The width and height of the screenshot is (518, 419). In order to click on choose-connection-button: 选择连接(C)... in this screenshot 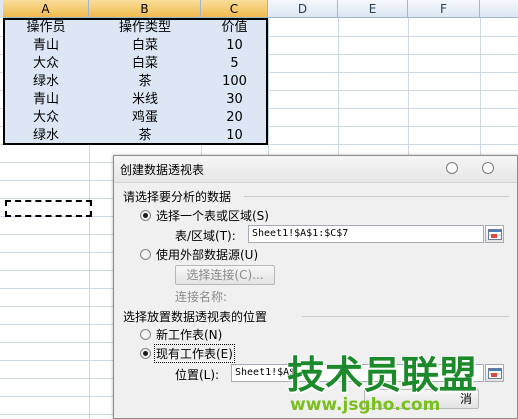, I will do `click(225, 275)`.